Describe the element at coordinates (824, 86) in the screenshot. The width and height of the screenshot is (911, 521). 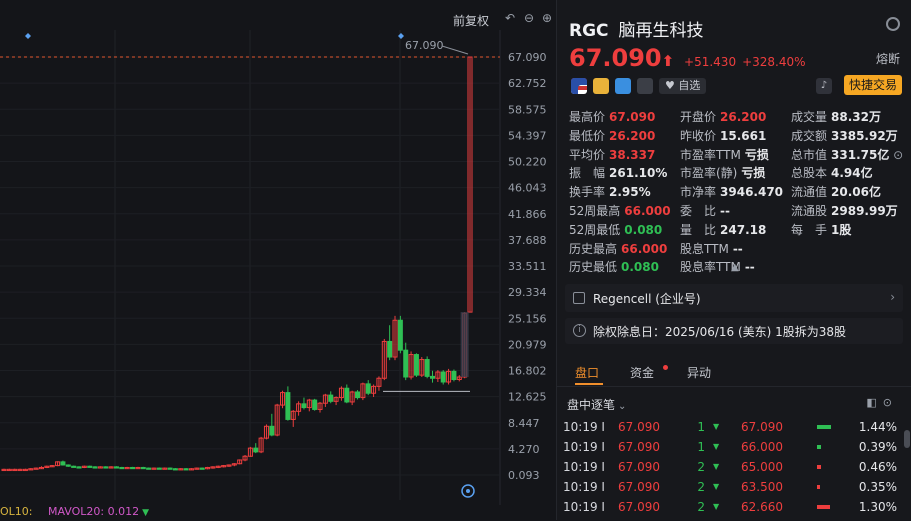
I see `bell-icon: ♪` at that location.